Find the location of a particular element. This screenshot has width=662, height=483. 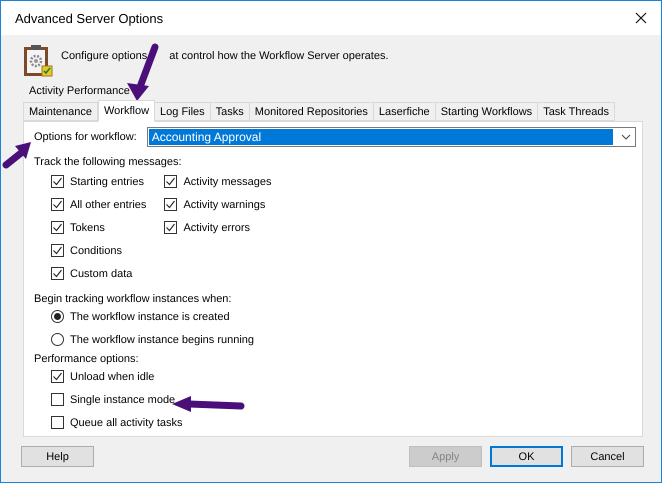

window-title: Advanced Server Options is located at coordinates (89, 18).